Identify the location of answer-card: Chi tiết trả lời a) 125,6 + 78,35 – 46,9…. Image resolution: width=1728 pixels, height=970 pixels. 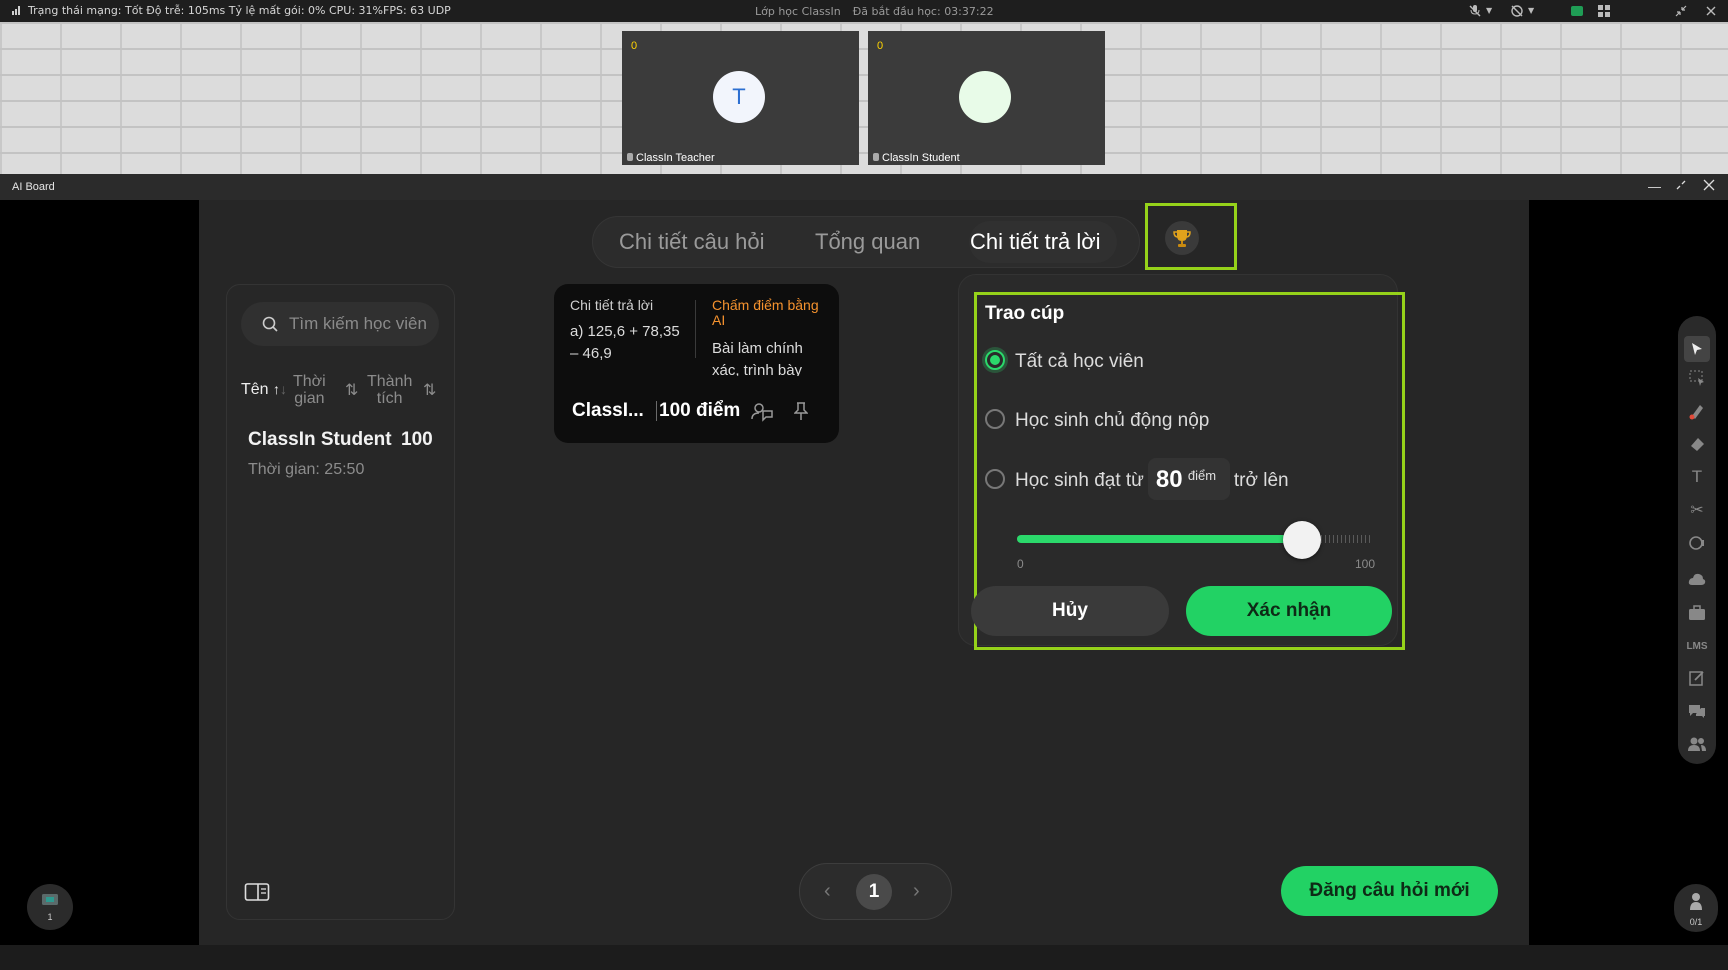
(696, 363).